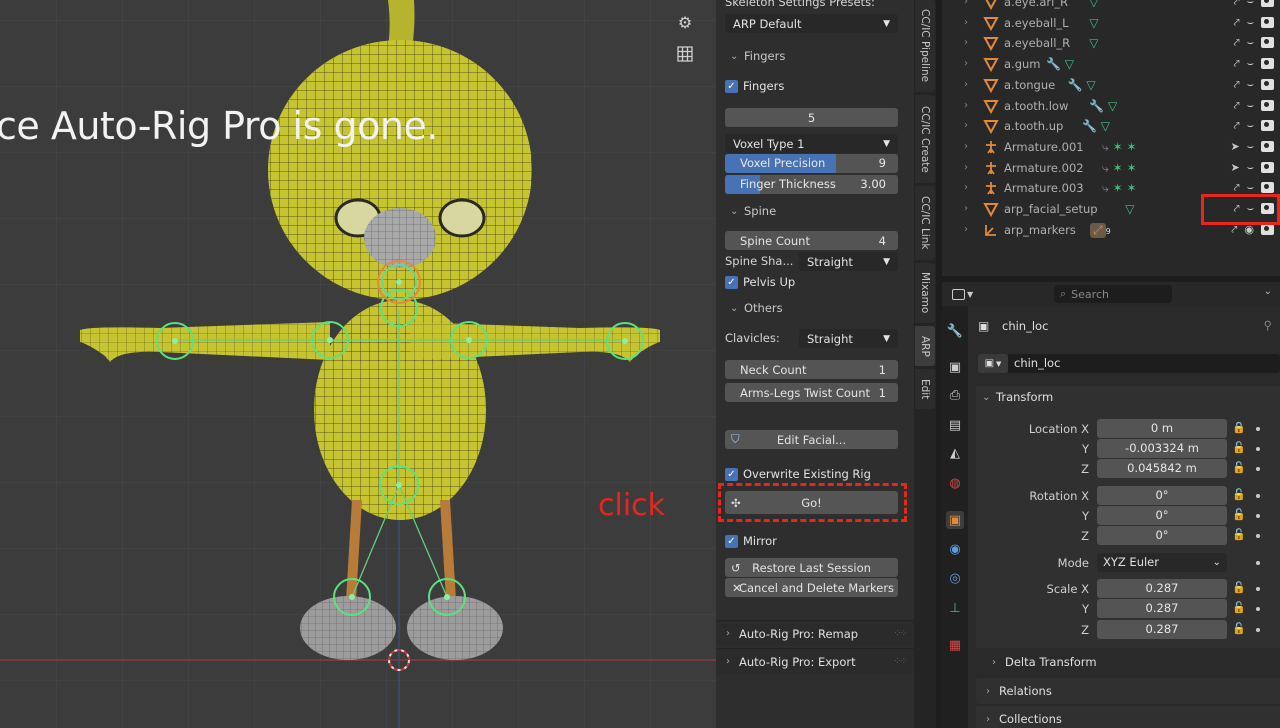 This screenshot has height=728, width=1280. What do you see at coordinates (811, 117) in the screenshot?
I see `finger-count-field: 5` at bounding box center [811, 117].